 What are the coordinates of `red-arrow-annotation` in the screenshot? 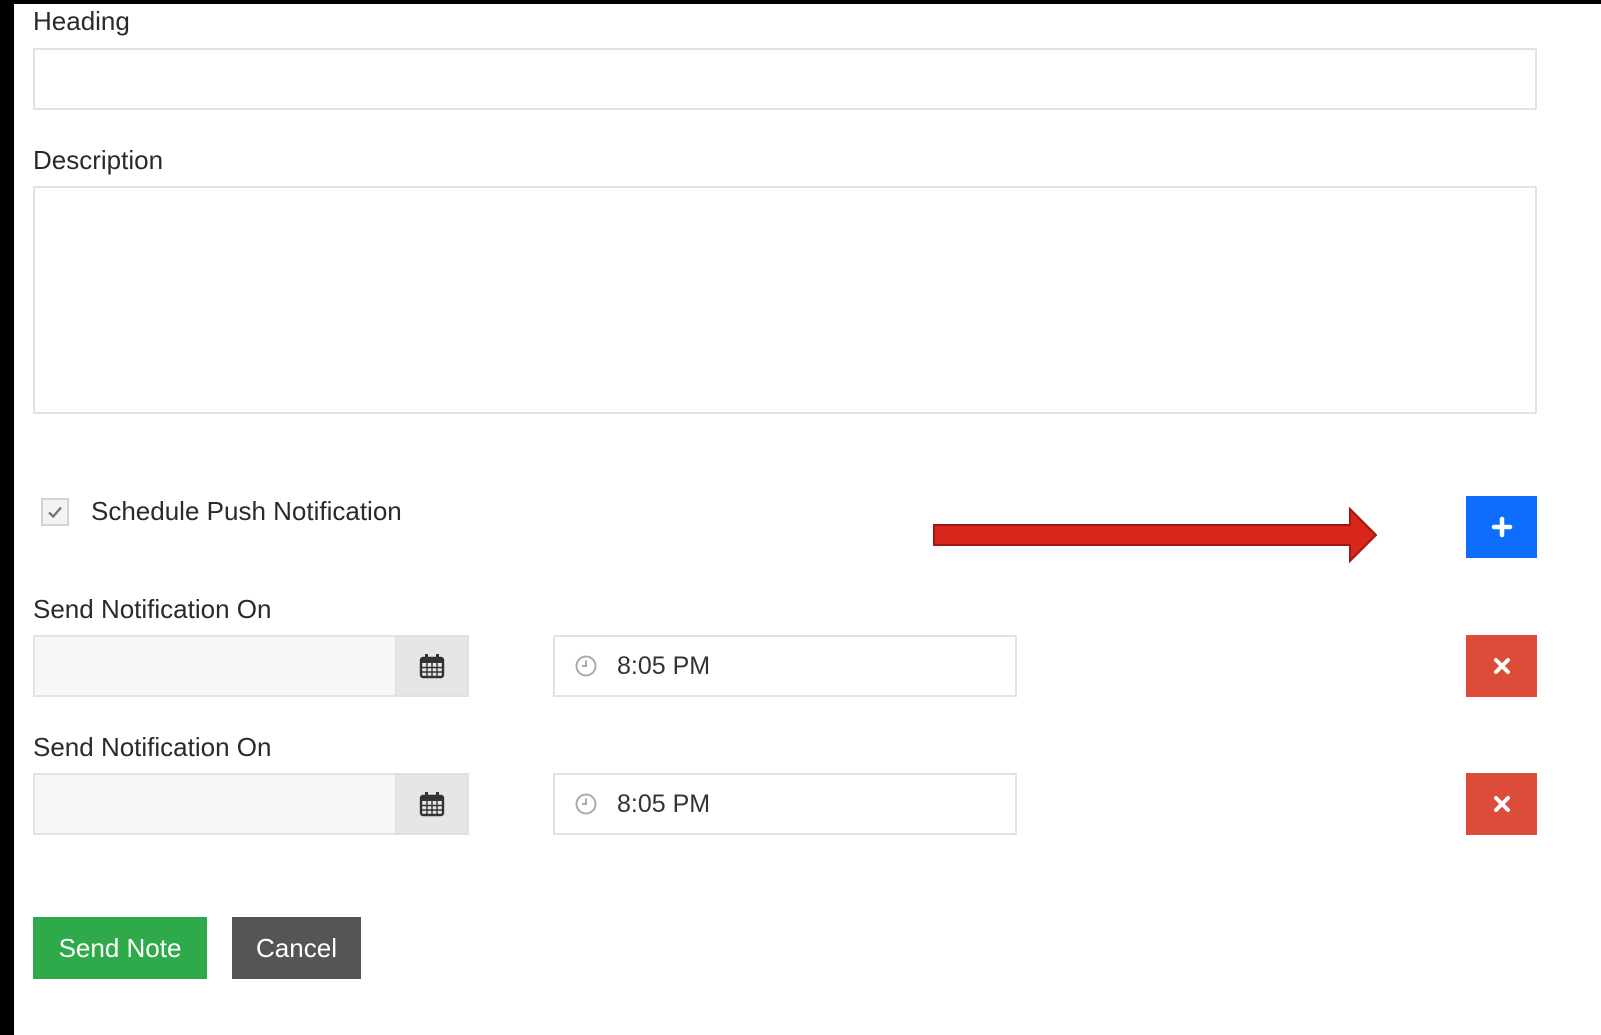 It's located at (1155, 535).